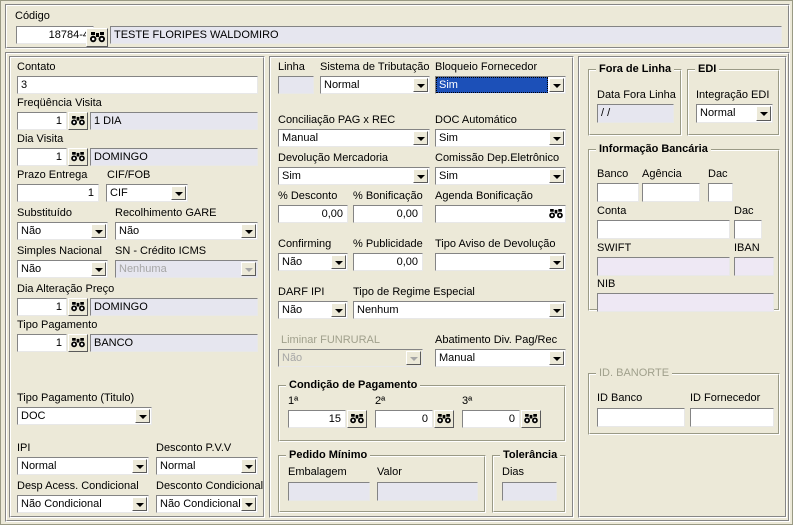 The width and height of the screenshot is (793, 525). I want to click on id-fornecedor-input, so click(732, 417).